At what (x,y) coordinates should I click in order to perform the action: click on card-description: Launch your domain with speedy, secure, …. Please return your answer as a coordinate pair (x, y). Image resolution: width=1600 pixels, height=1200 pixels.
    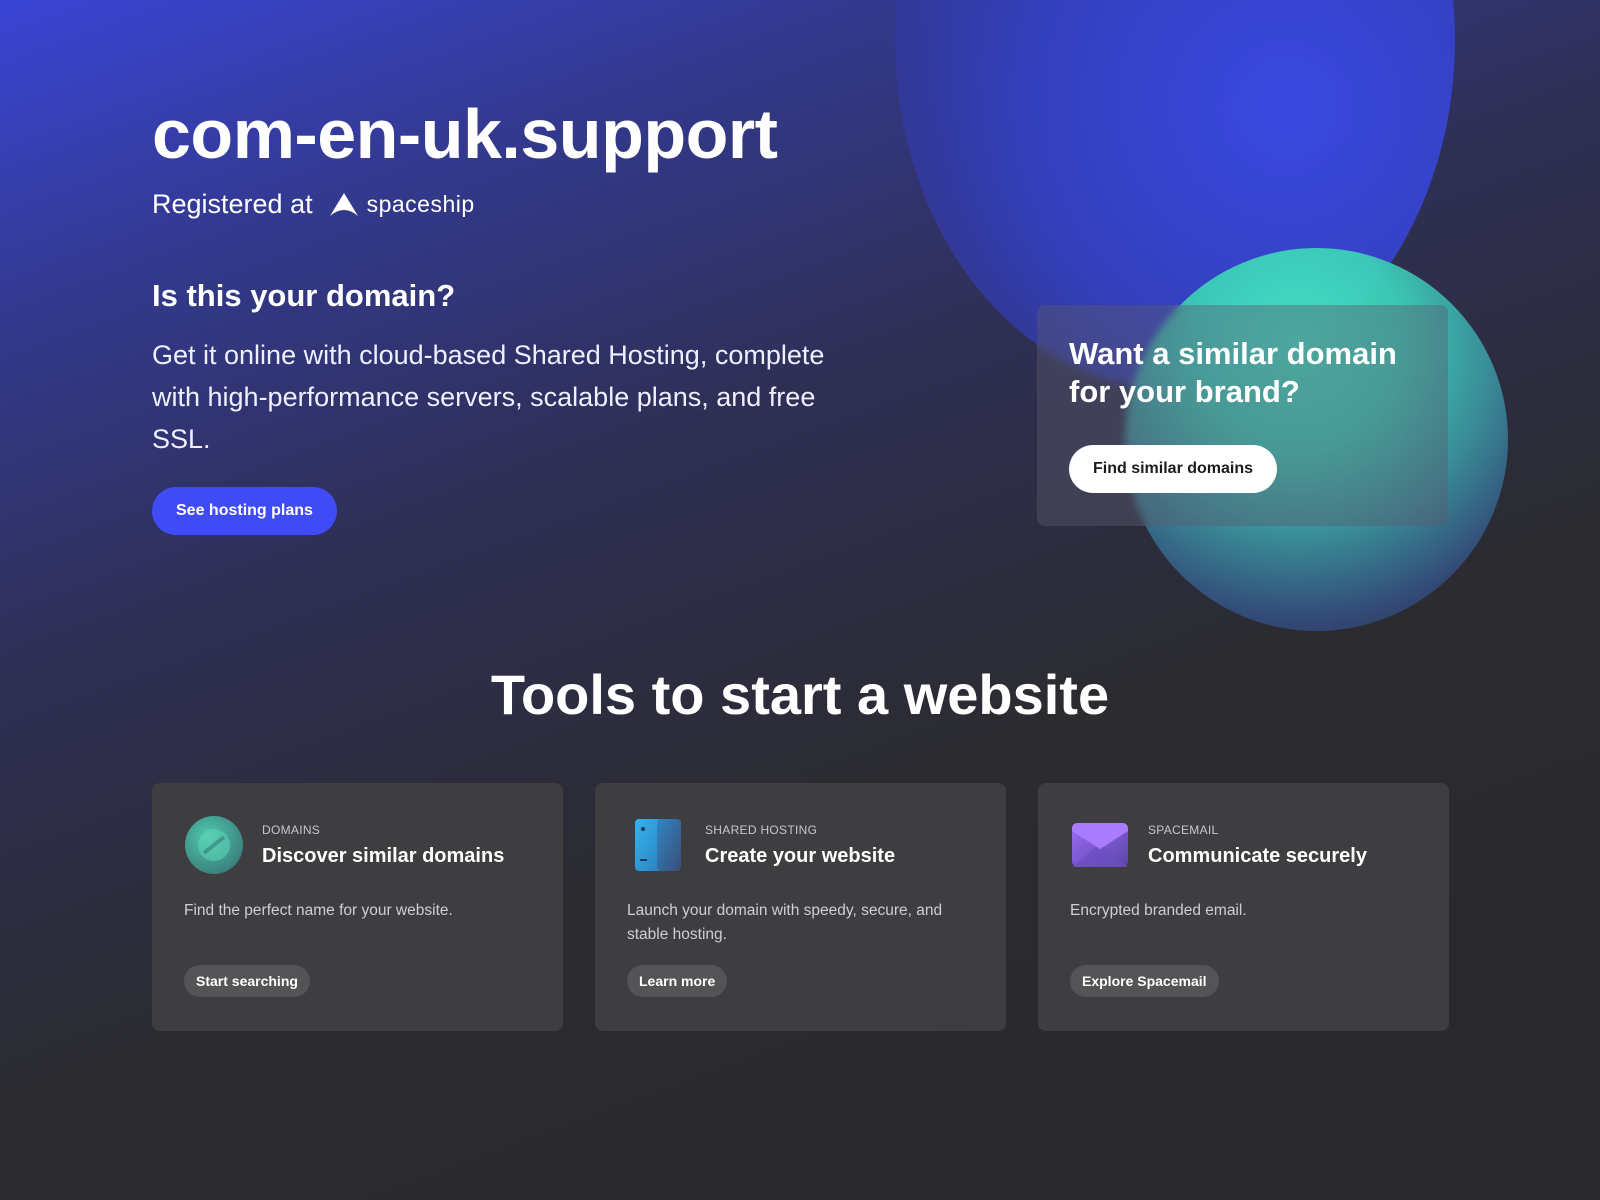
    Looking at the image, I should click on (785, 922).